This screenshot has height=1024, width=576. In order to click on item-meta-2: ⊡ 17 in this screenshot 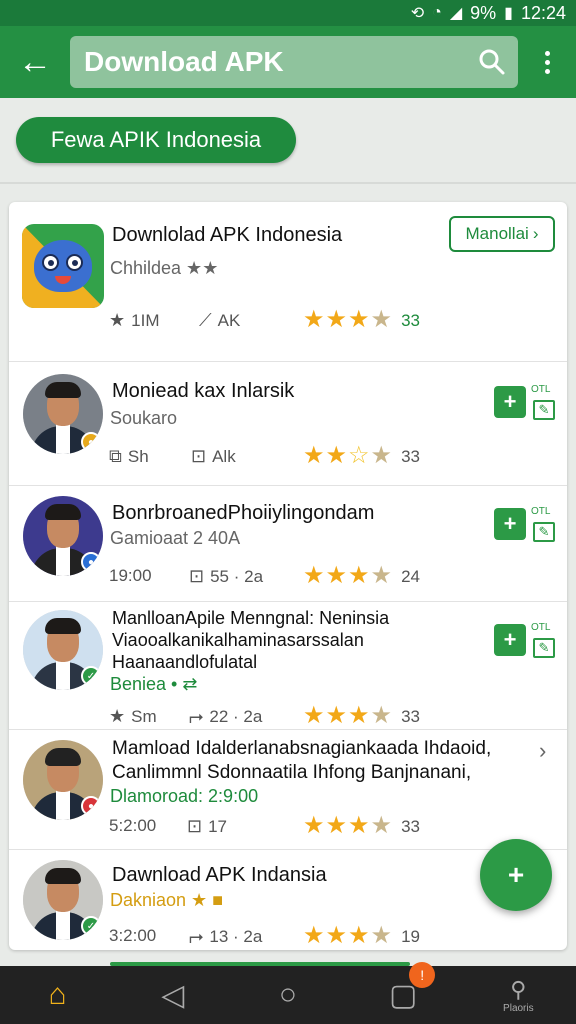, I will do `click(207, 826)`.